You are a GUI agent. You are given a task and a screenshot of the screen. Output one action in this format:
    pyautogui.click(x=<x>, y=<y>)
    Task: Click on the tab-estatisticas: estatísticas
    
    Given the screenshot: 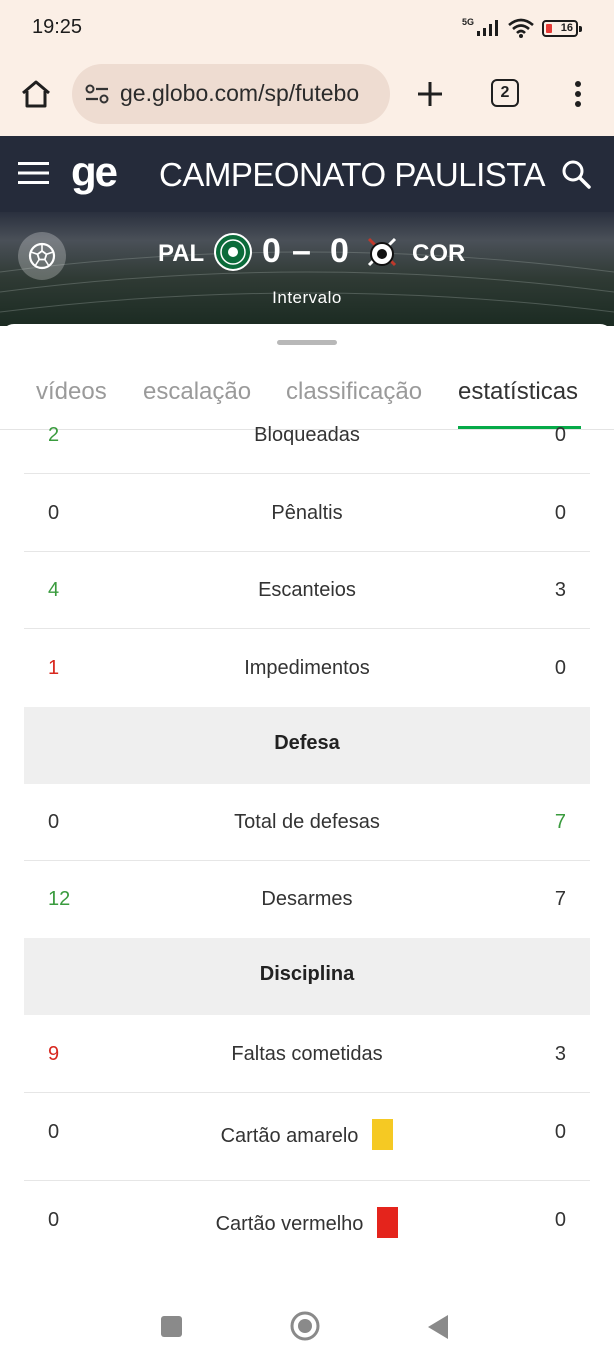 What is the action you would take?
    pyautogui.click(x=518, y=392)
    